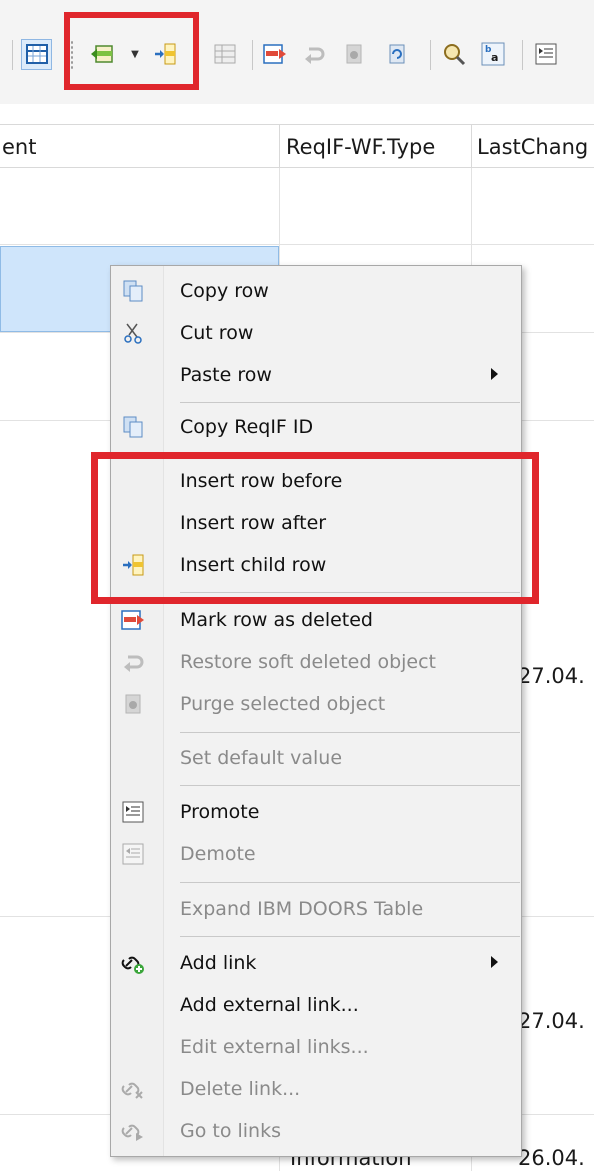  Describe the element at coordinates (133, 1089) in the screenshot. I see `delete-link-icon` at that location.